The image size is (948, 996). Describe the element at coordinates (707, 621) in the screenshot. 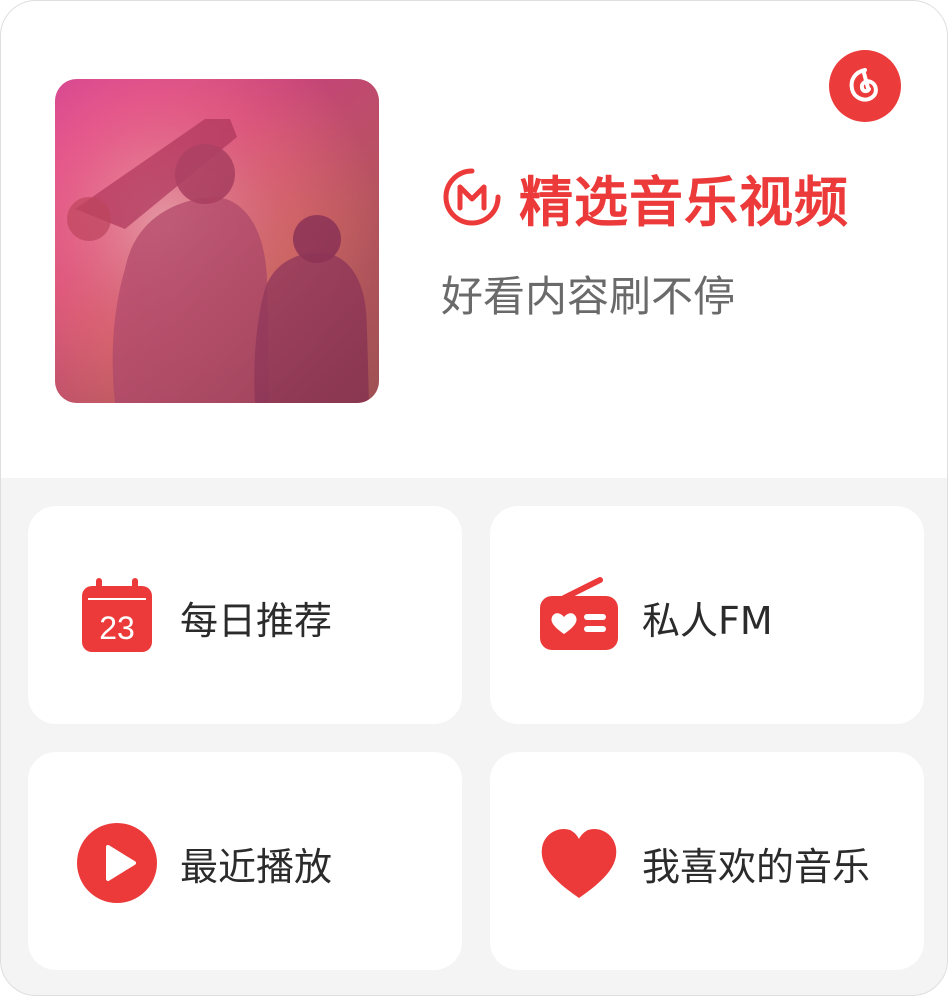

I see `tile-label: 私人FM` at that location.